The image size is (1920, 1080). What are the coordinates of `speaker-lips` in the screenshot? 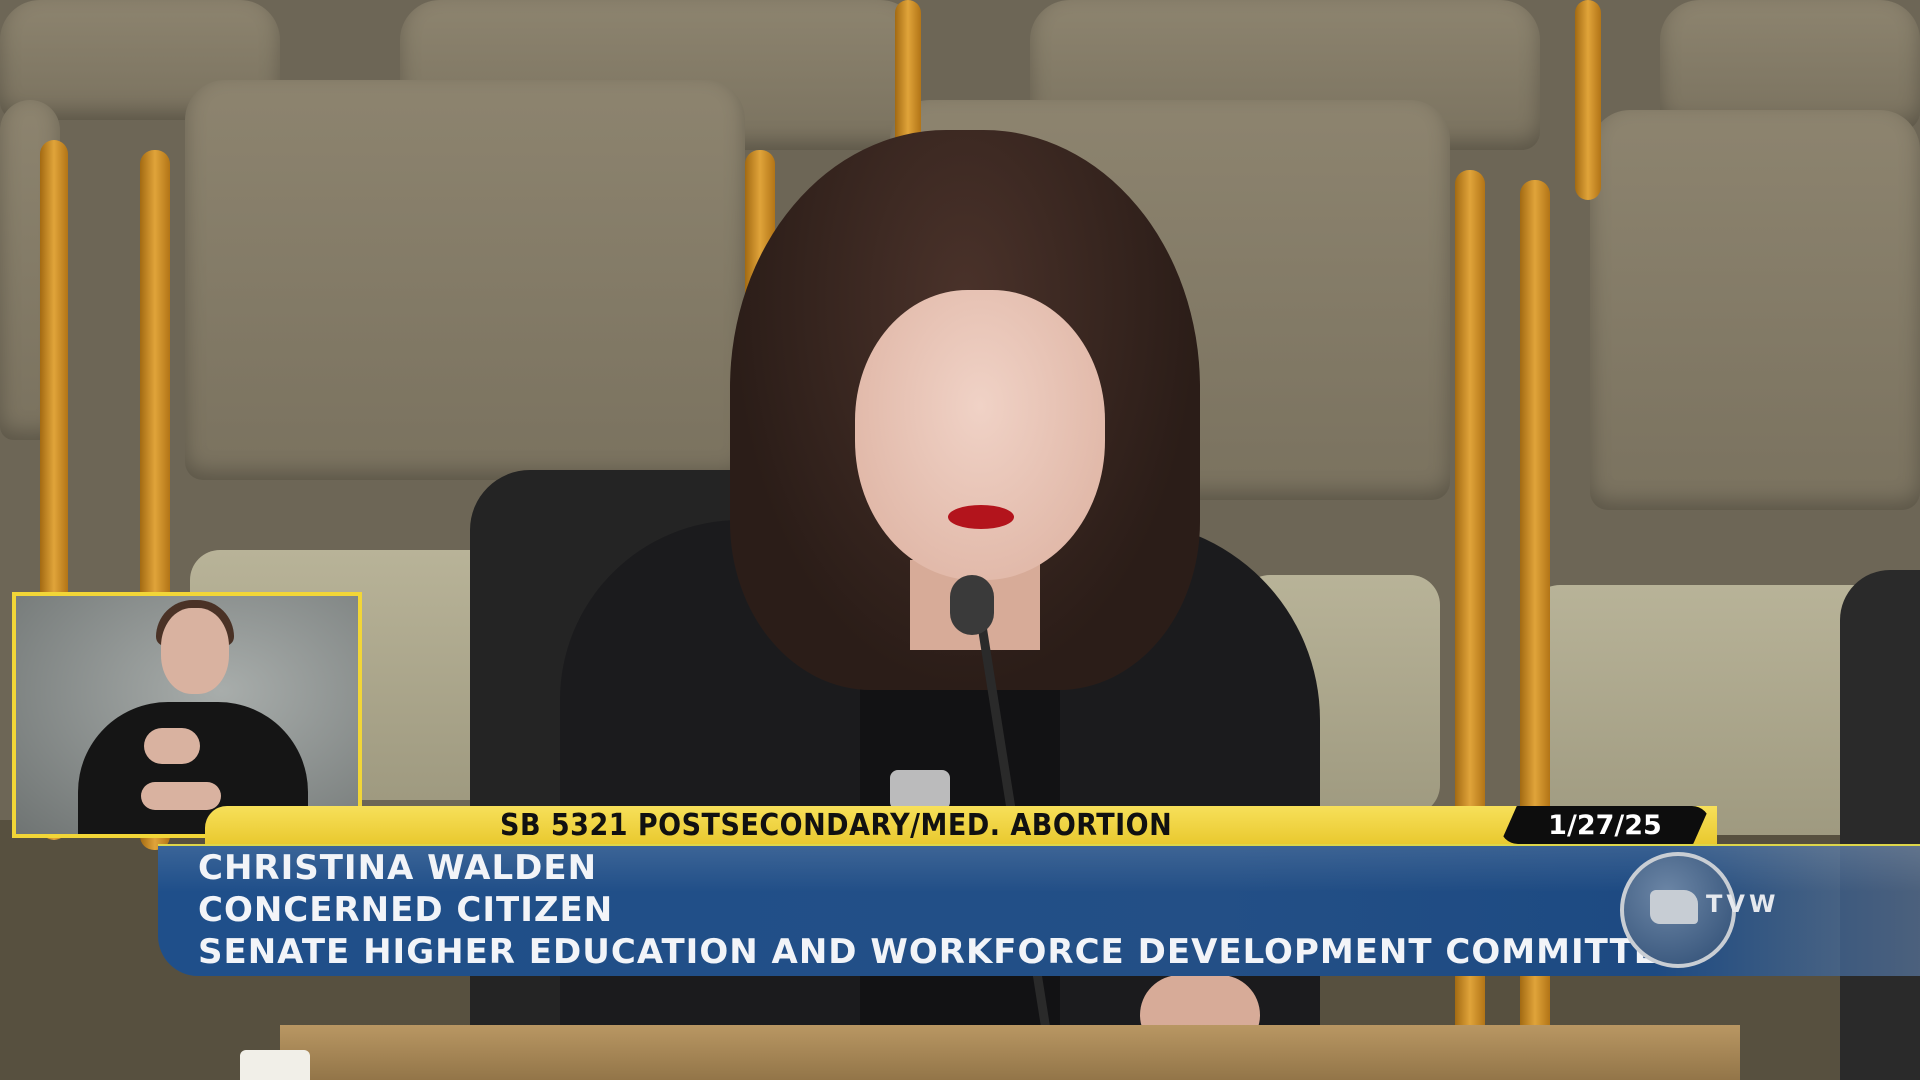 It's located at (981, 517).